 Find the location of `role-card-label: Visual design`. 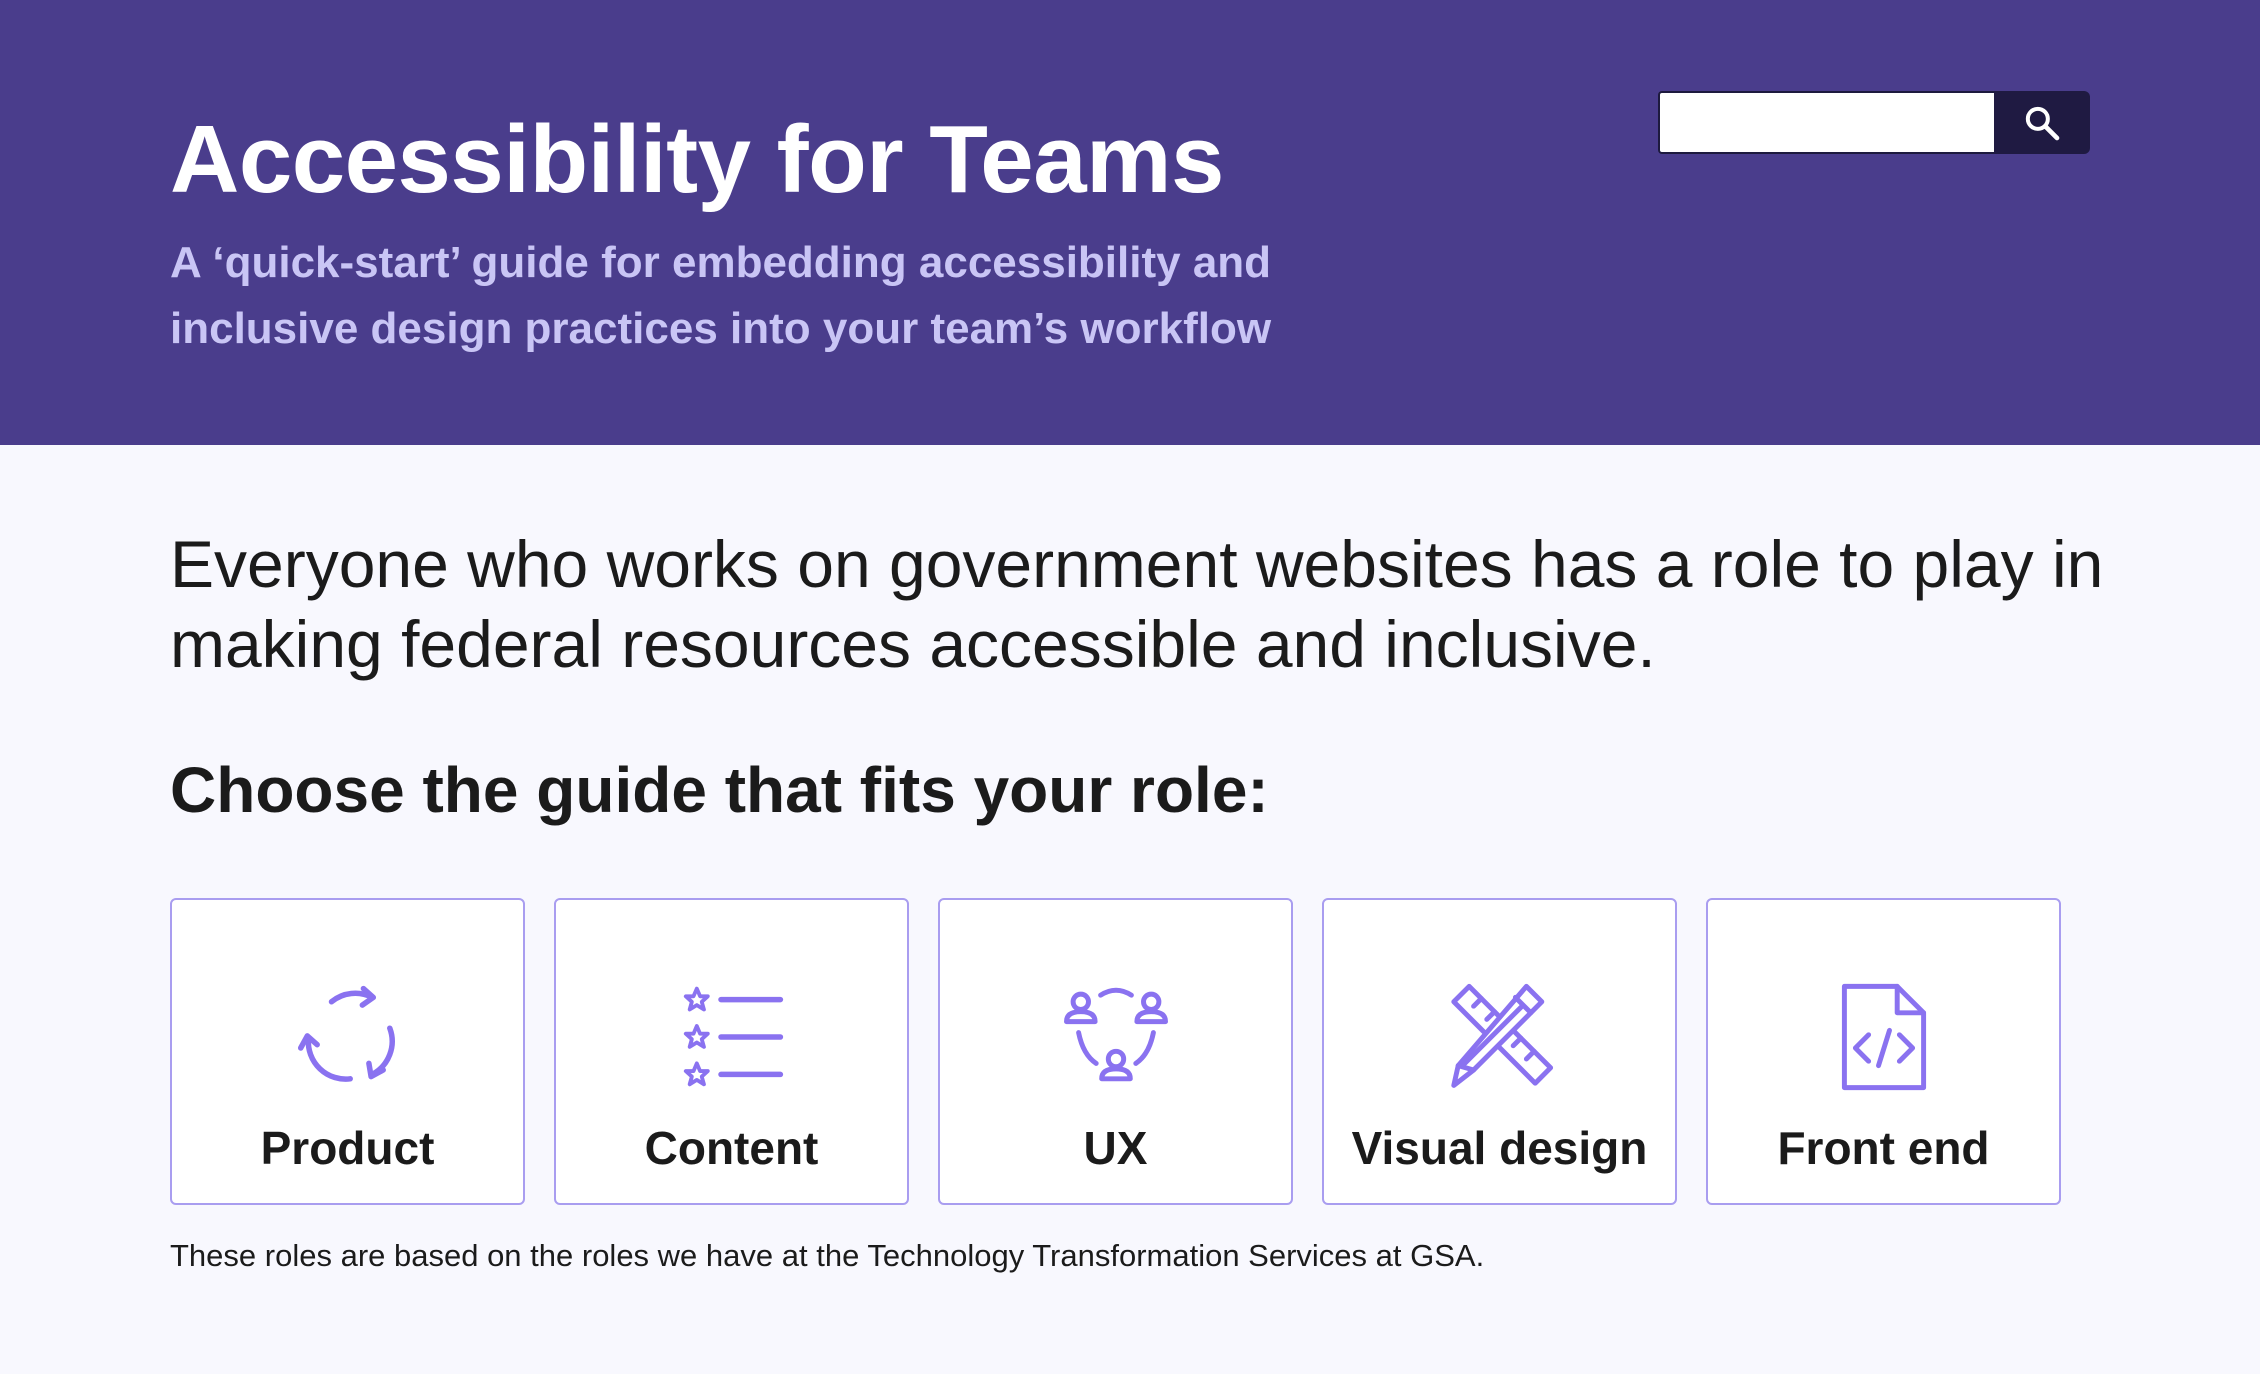

role-card-label: Visual design is located at coordinates (1499, 1148).